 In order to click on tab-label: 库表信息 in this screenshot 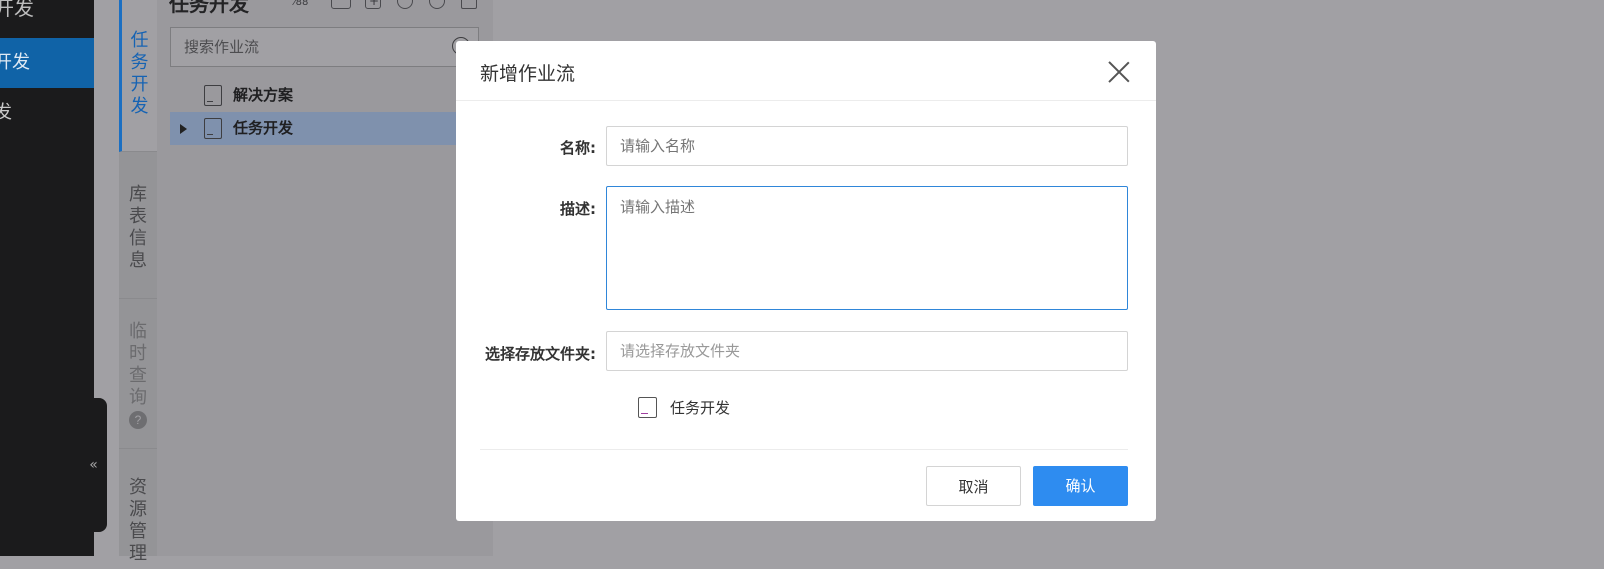, I will do `click(138, 227)`.